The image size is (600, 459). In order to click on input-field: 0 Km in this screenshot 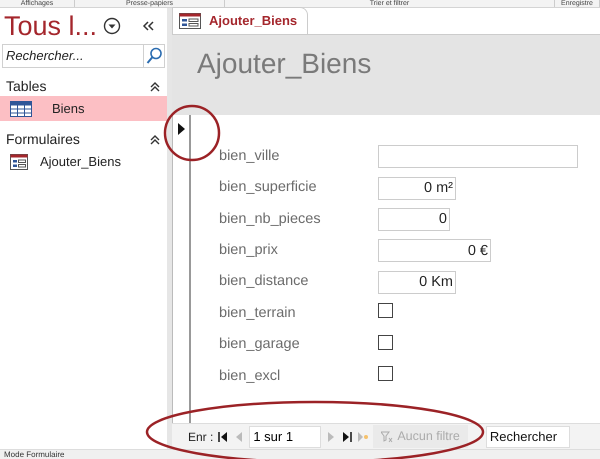, I will do `click(417, 282)`.